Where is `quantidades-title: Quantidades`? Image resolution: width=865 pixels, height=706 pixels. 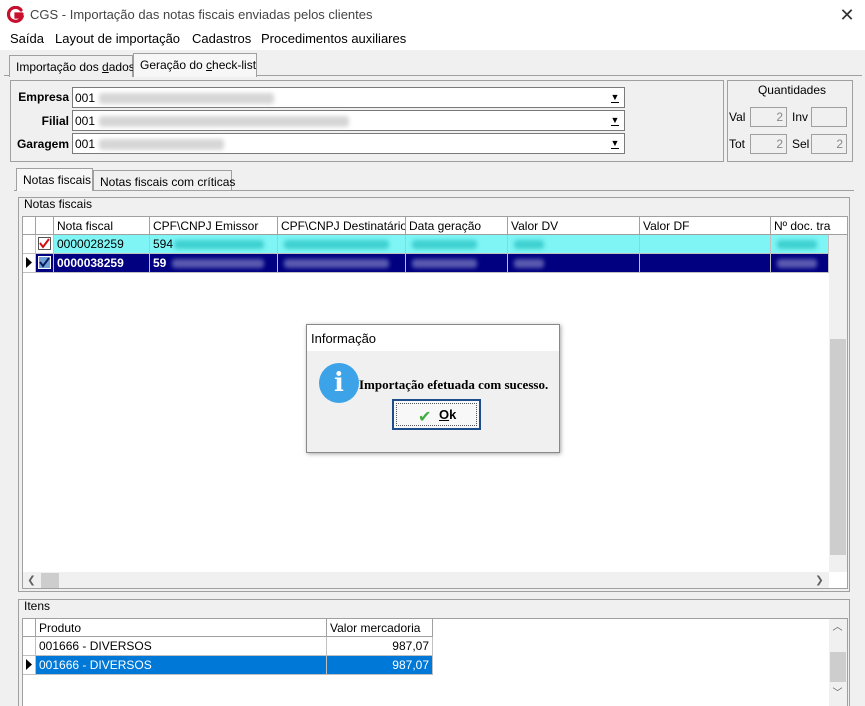 quantidades-title: Quantidades is located at coordinates (792, 90).